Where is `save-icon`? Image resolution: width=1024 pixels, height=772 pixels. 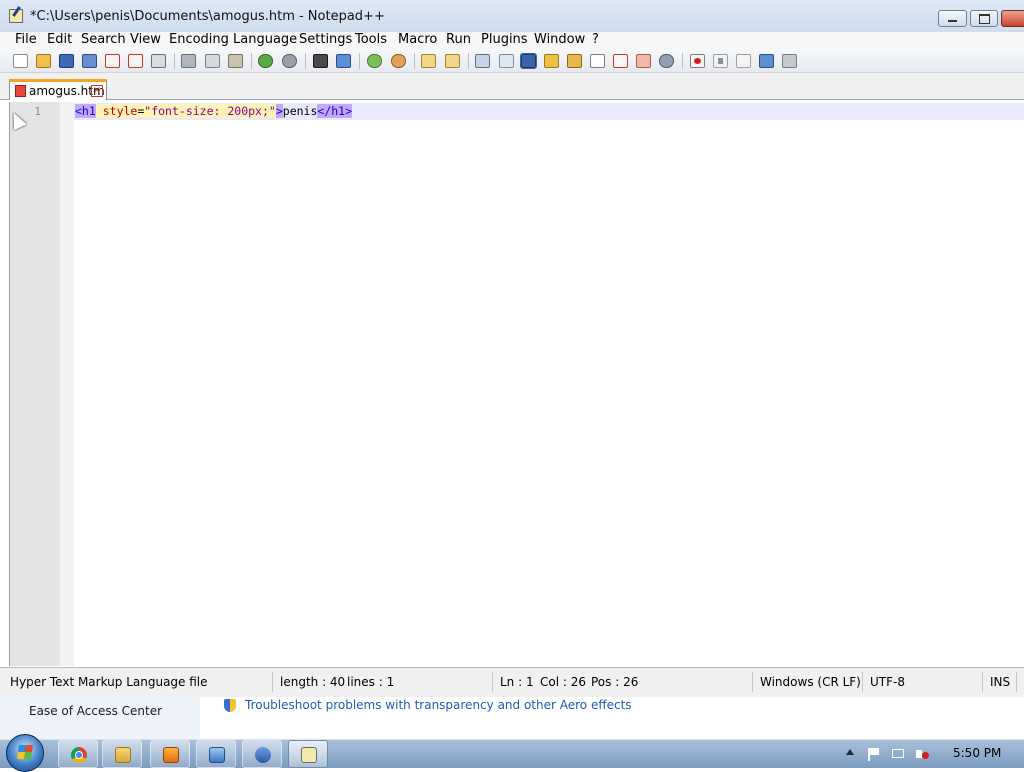 save-icon is located at coordinates (66, 61).